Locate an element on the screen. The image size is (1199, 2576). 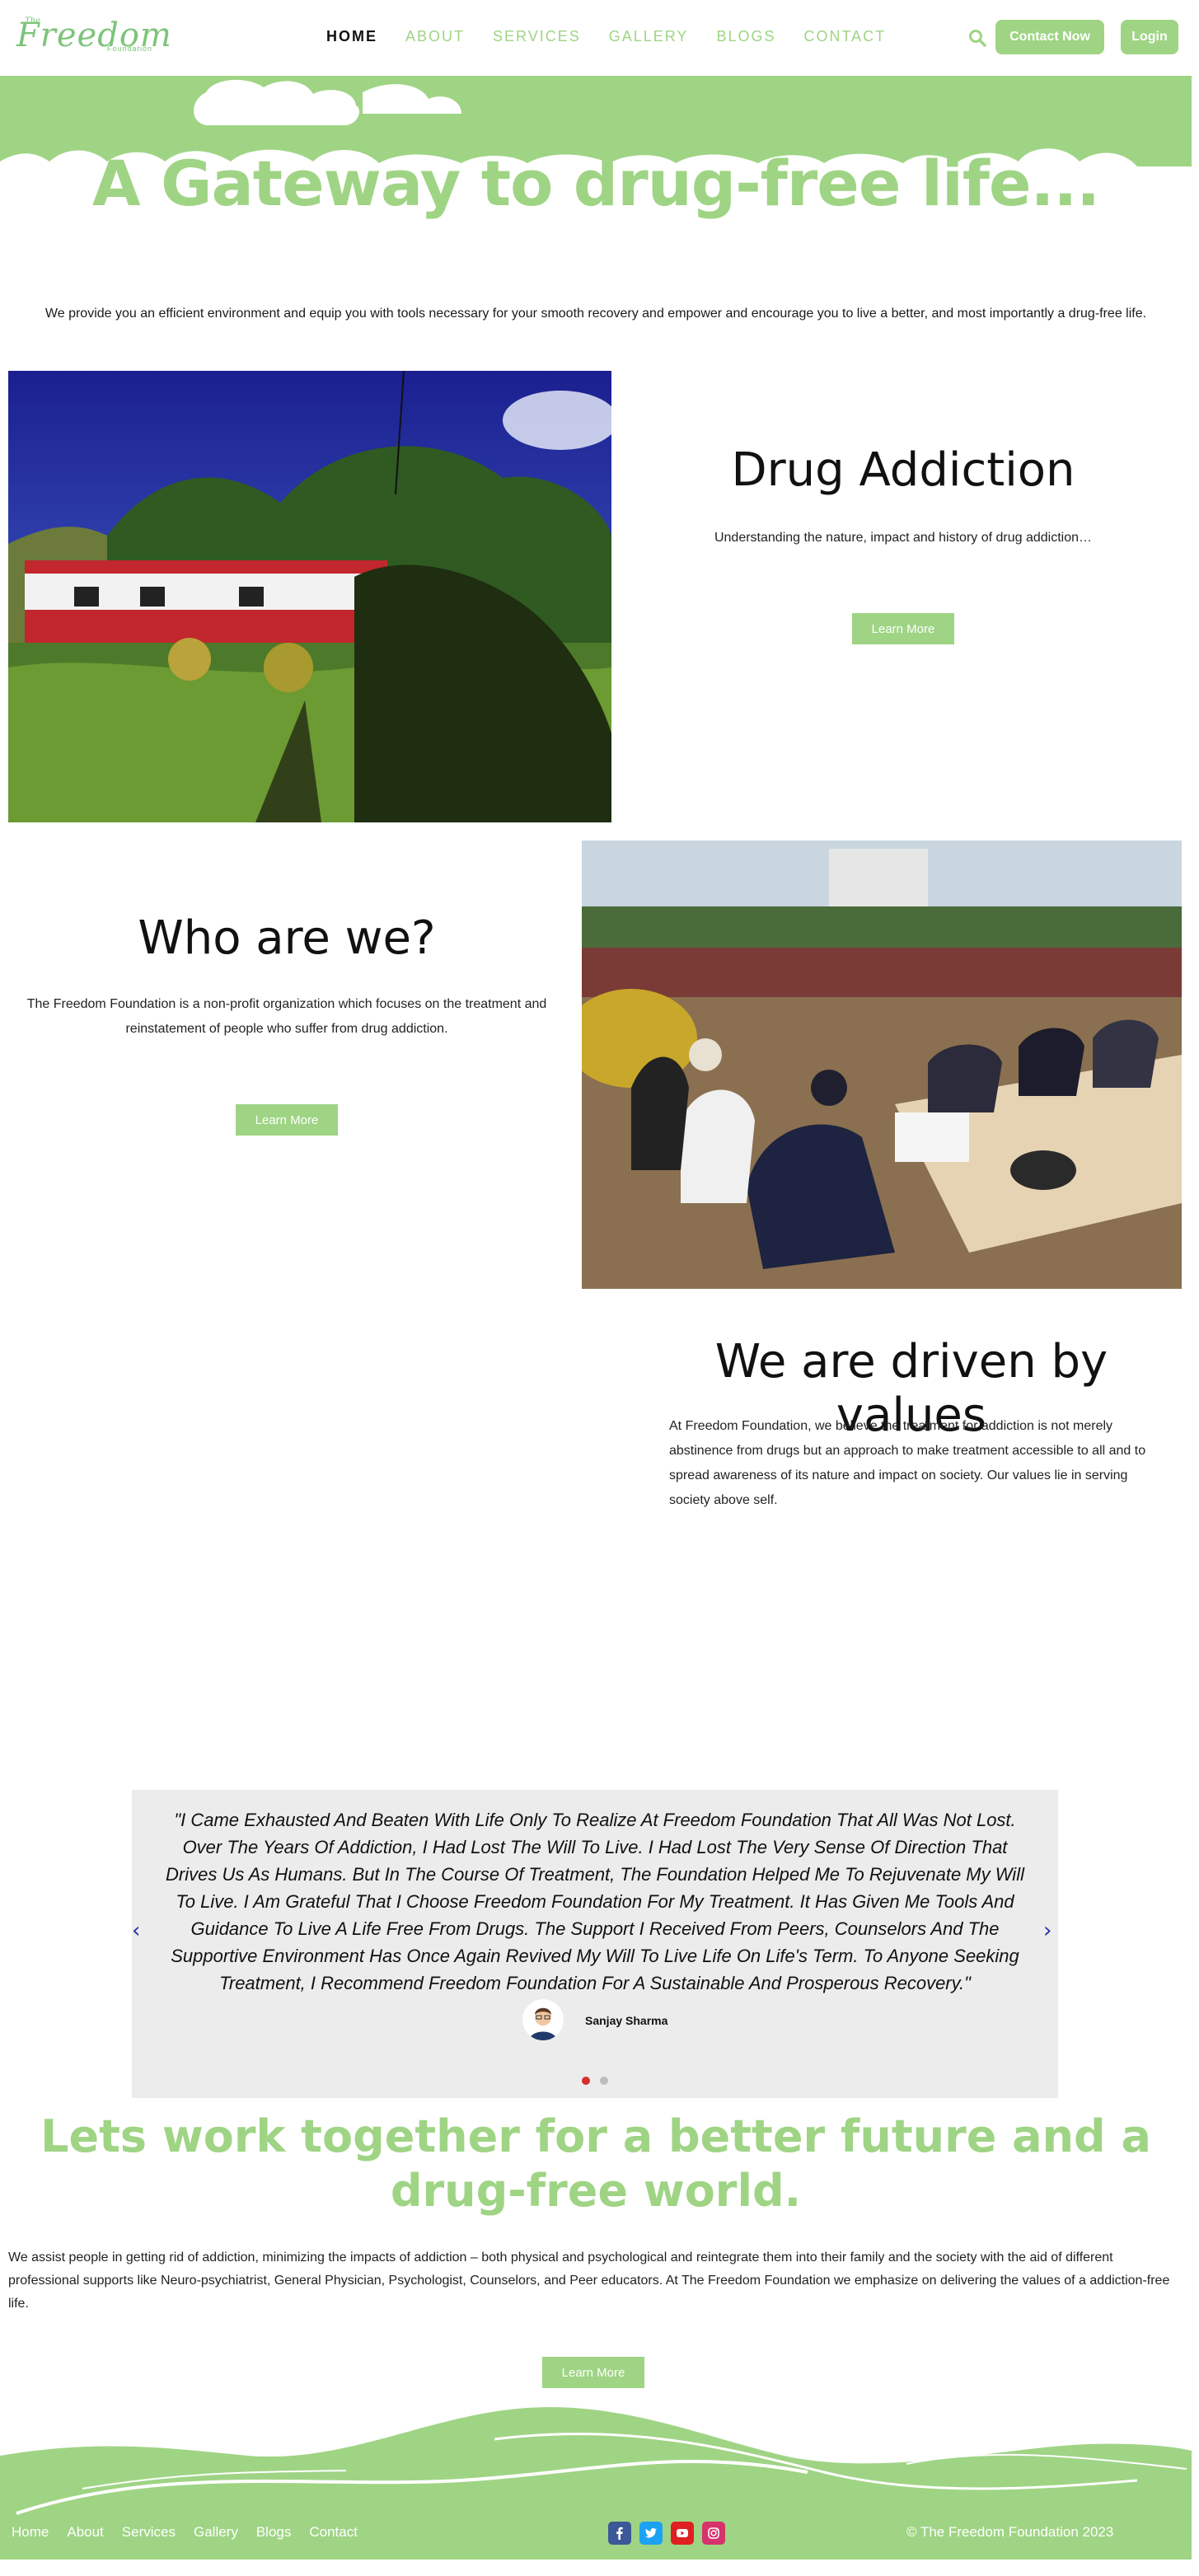
carousel-prev-arrow: ‹ is located at coordinates (136, 1930).